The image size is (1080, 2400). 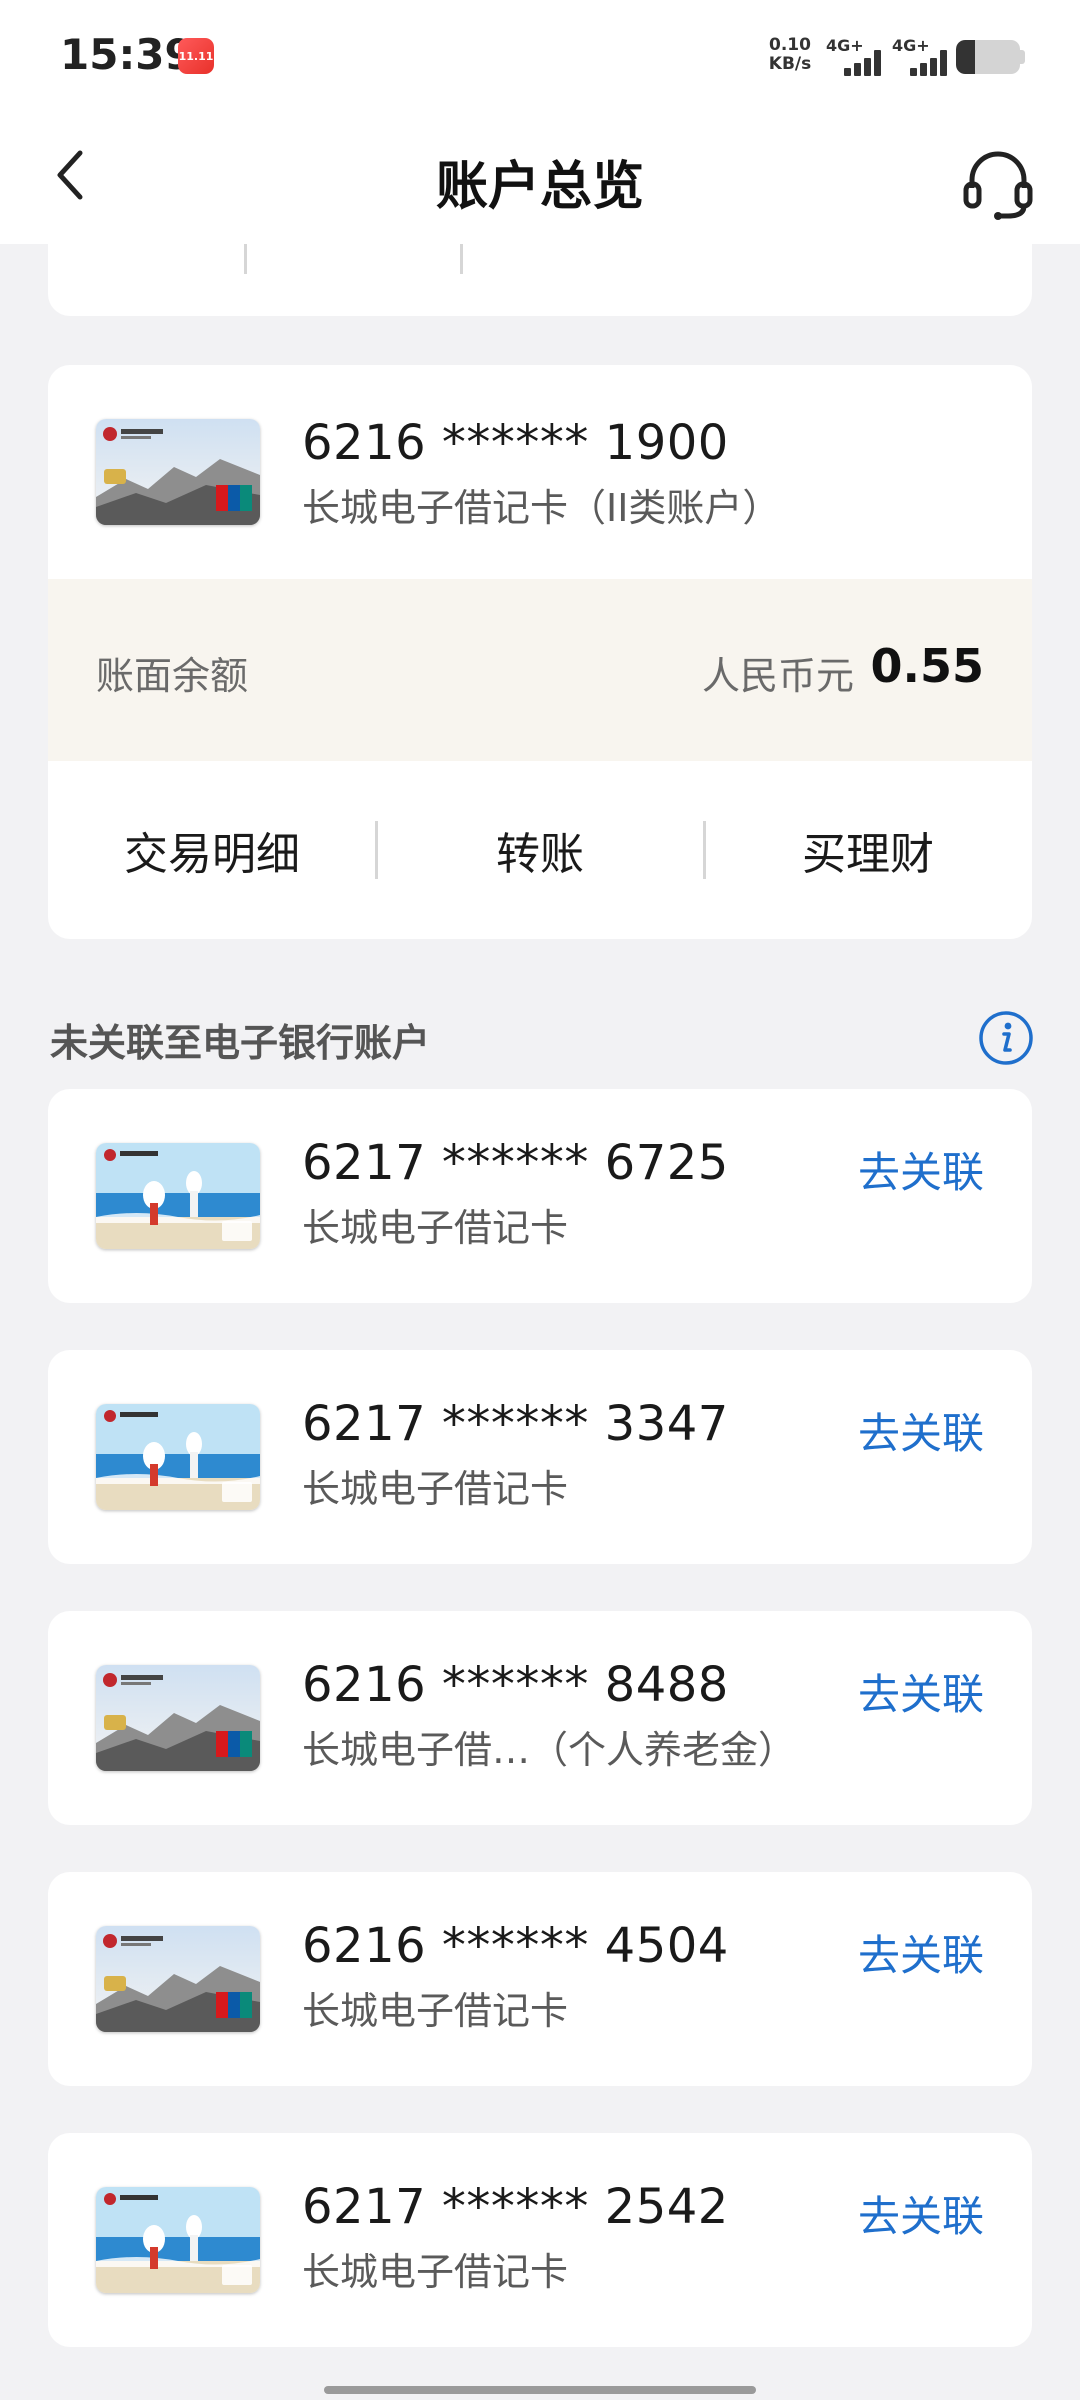 I want to click on status-bar: 15:39 11.11 0.10 KB/s 4G+ 4G+, so click(x=540, y=55).